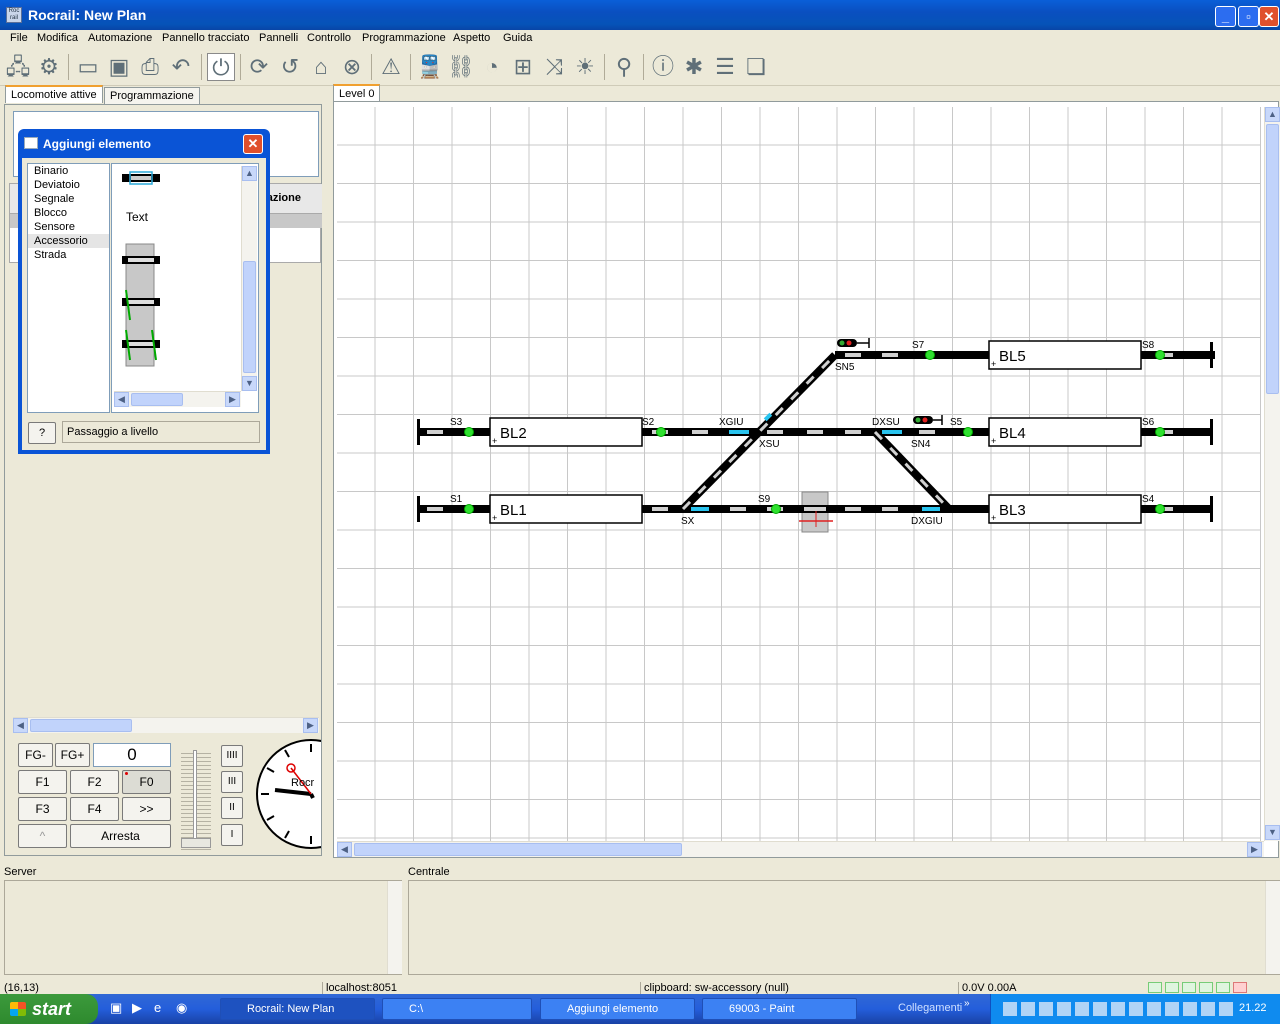  I want to click on bug-icon: ✱, so click(694, 67).